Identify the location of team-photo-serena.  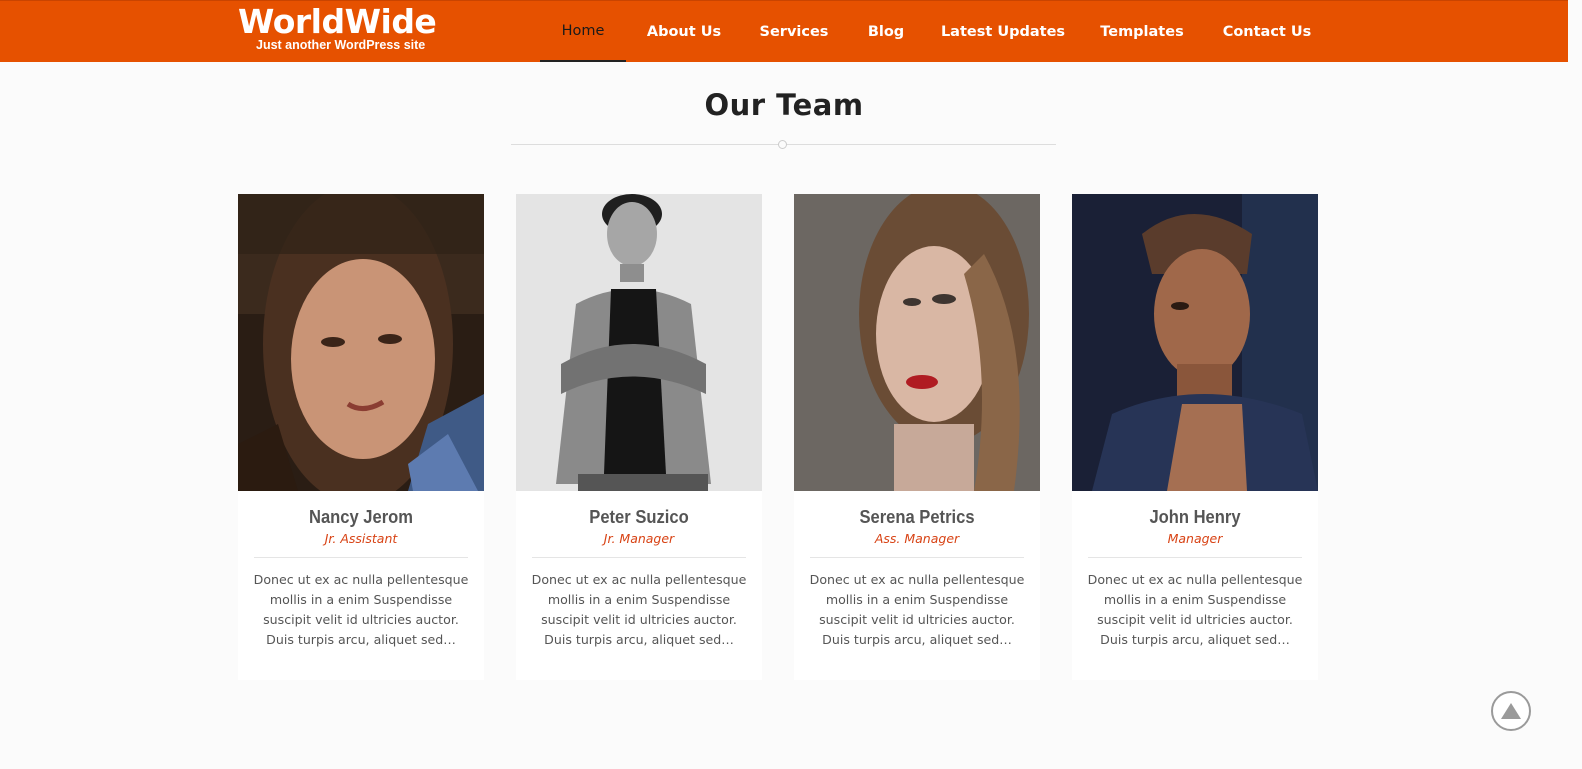
(917, 342).